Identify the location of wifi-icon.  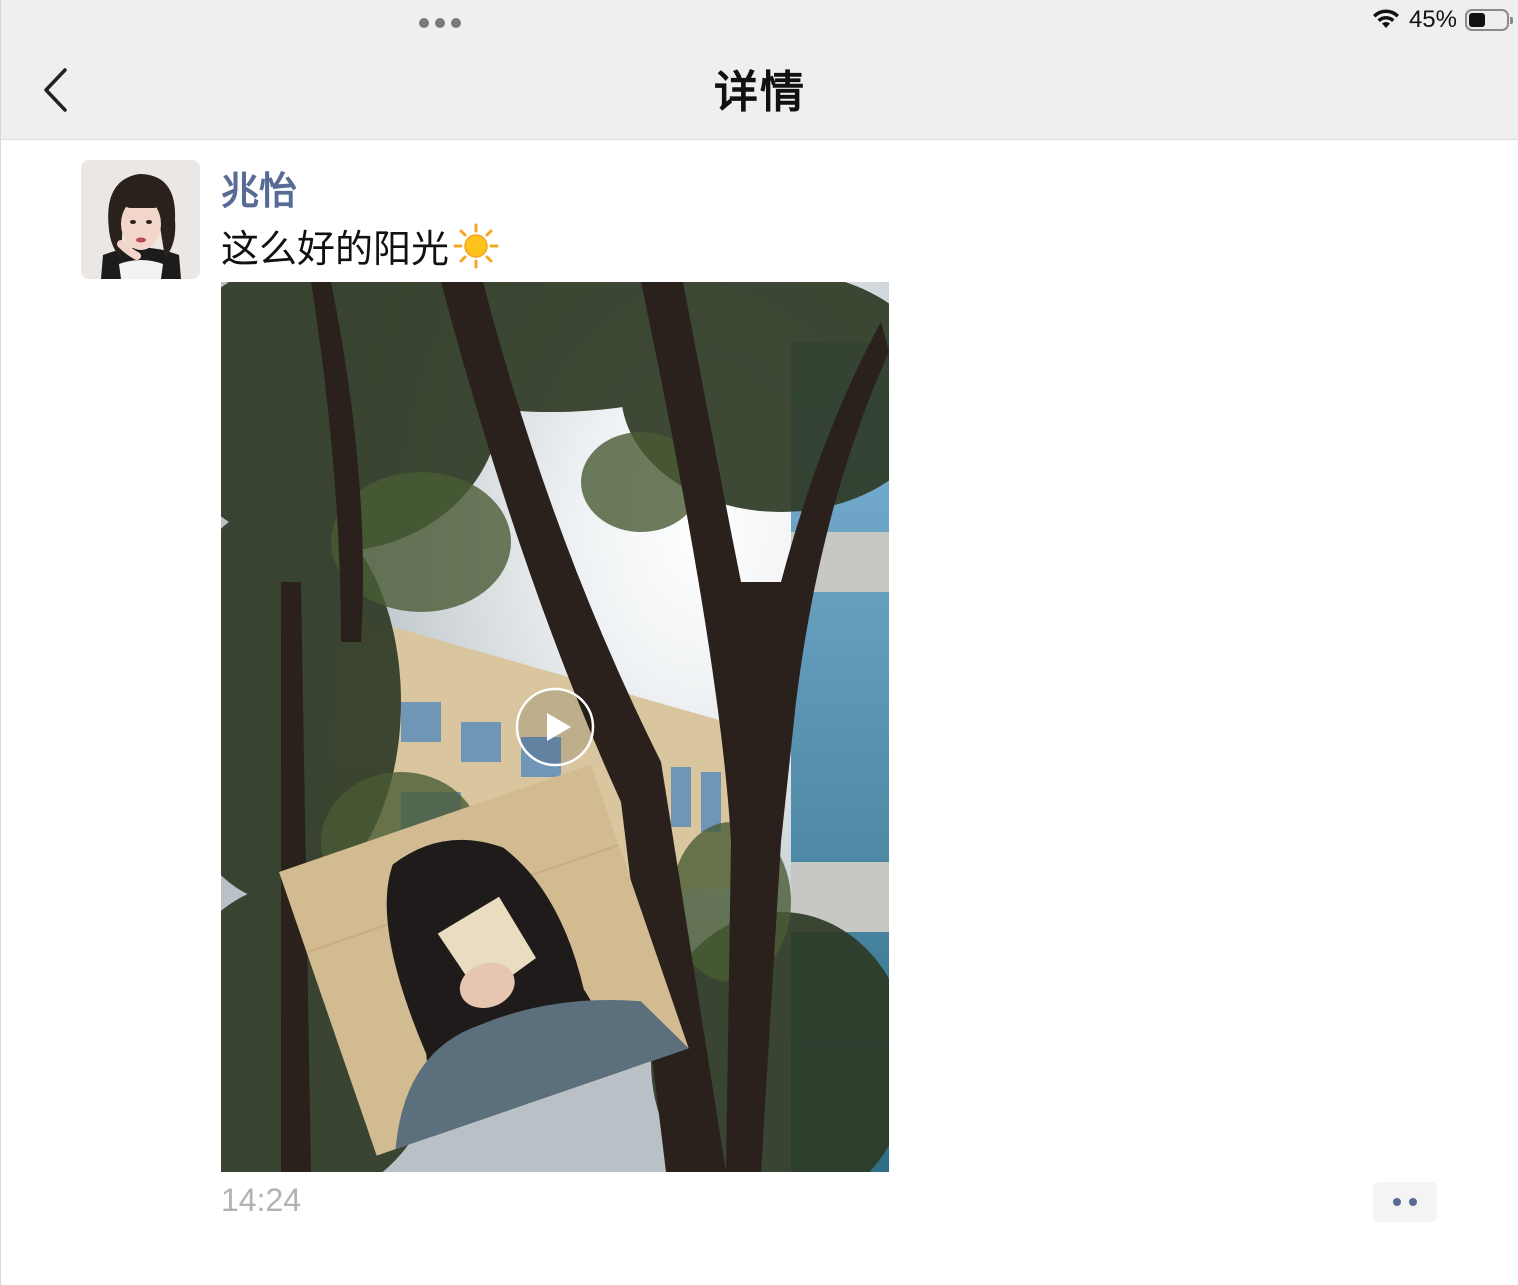
(1385, 18).